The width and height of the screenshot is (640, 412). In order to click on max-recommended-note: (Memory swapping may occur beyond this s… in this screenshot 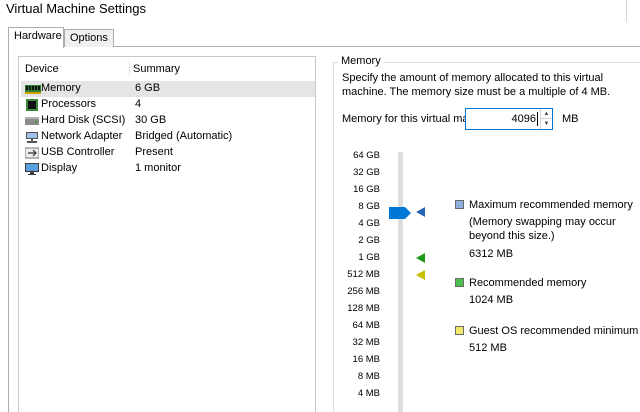, I will do `click(542, 229)`.